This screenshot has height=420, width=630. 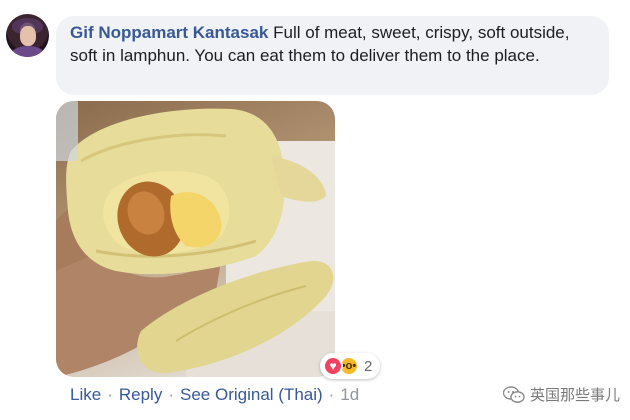 I want to click on like-button: Like, so click(x=85, y=395).